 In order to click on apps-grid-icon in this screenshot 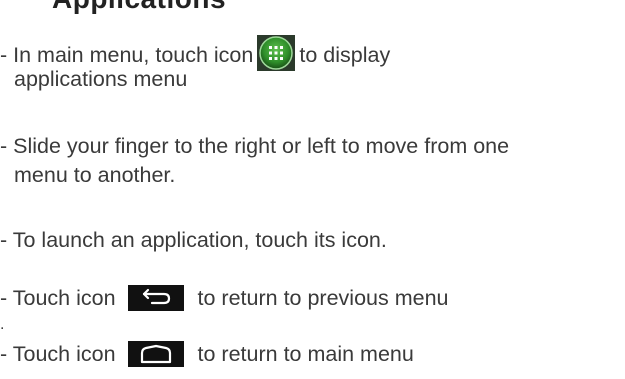, I will do `click(276, 53)`.